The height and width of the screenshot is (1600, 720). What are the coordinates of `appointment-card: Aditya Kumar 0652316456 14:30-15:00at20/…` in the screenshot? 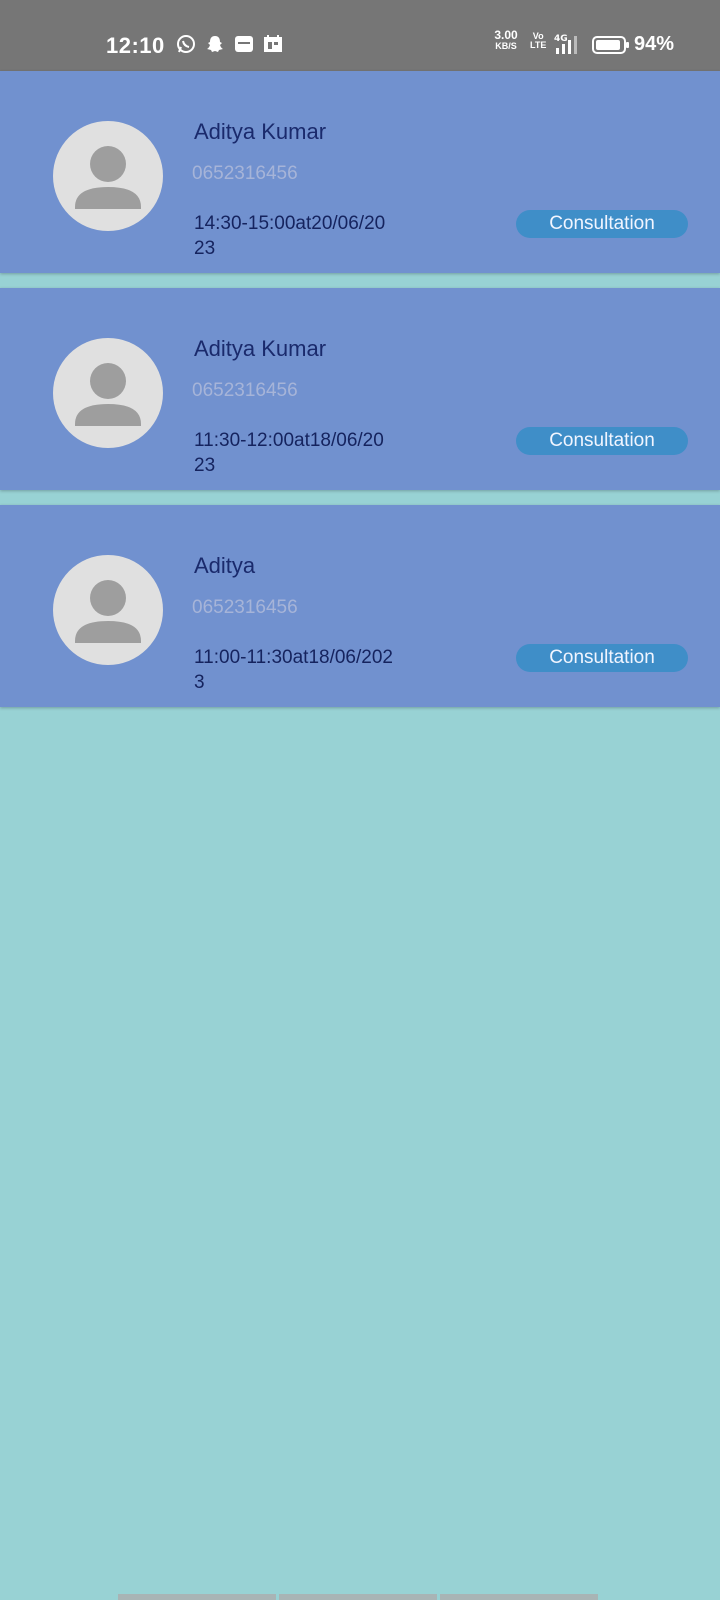 It's located at (360, 172).